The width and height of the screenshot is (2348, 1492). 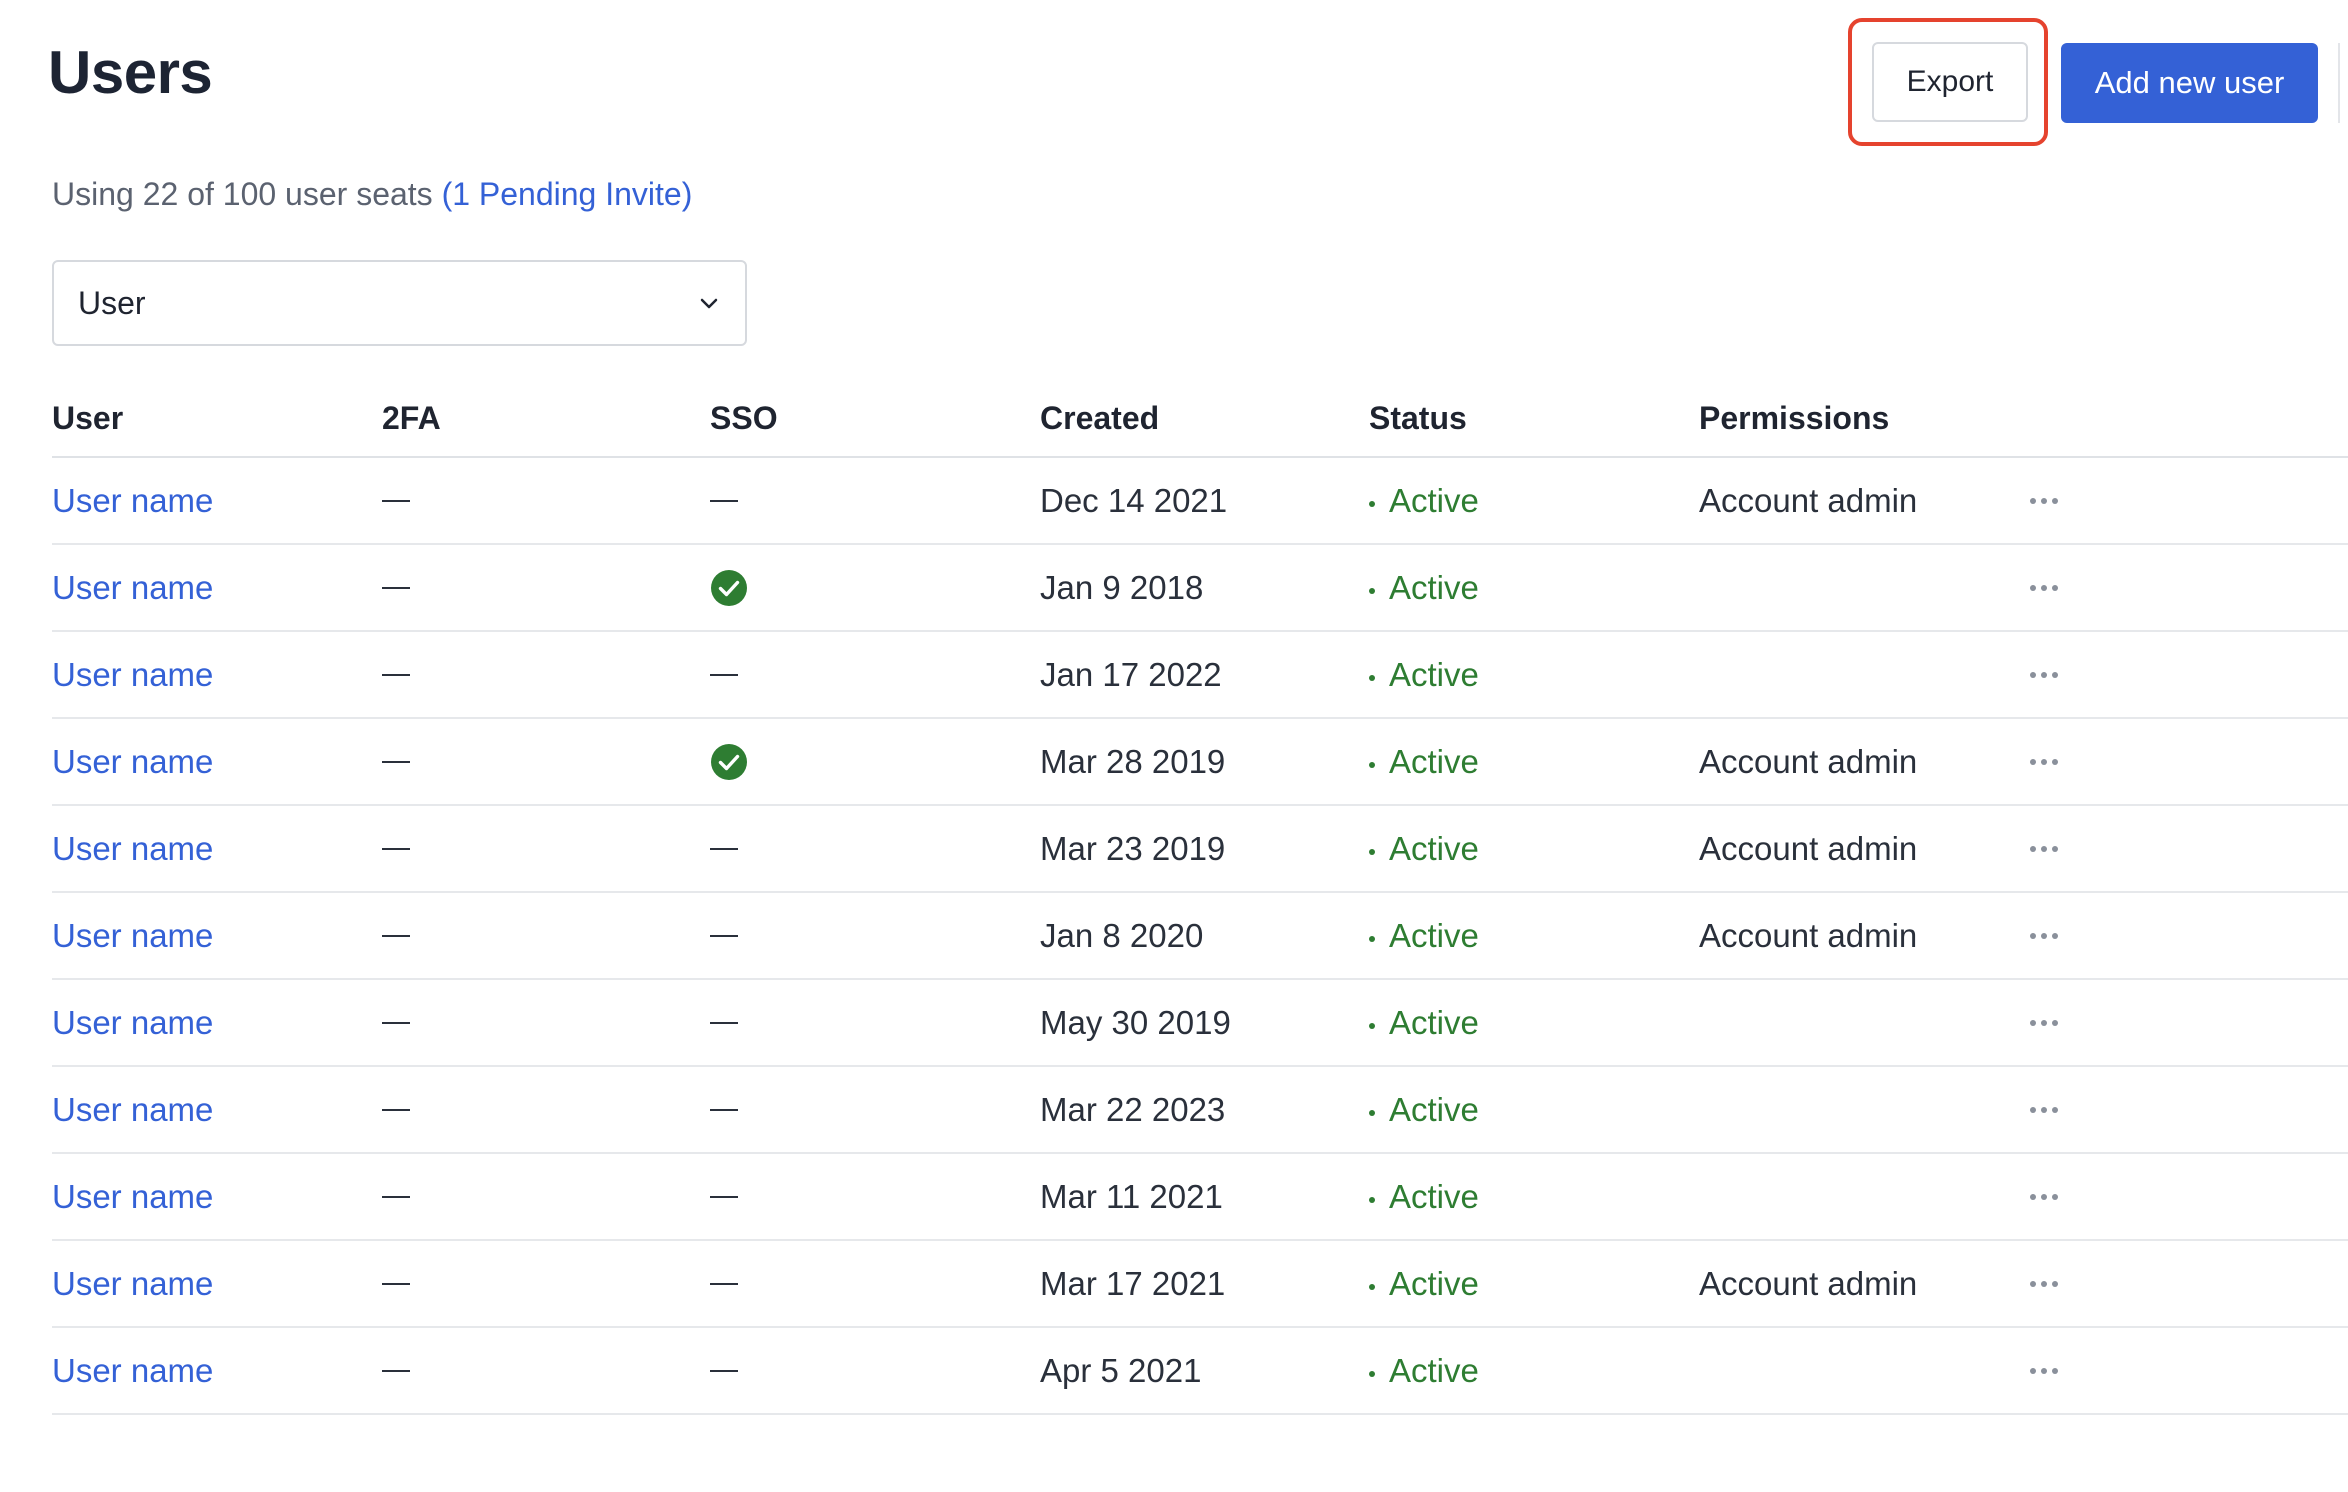 I want to click on created-date: Mar 22 2023, so click(x=1133, y=1109).